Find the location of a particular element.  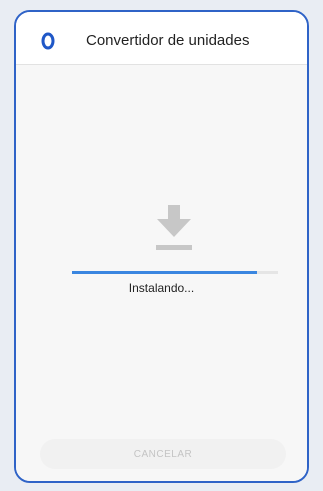

install-progress-bar is located at coordinates (175, 272).